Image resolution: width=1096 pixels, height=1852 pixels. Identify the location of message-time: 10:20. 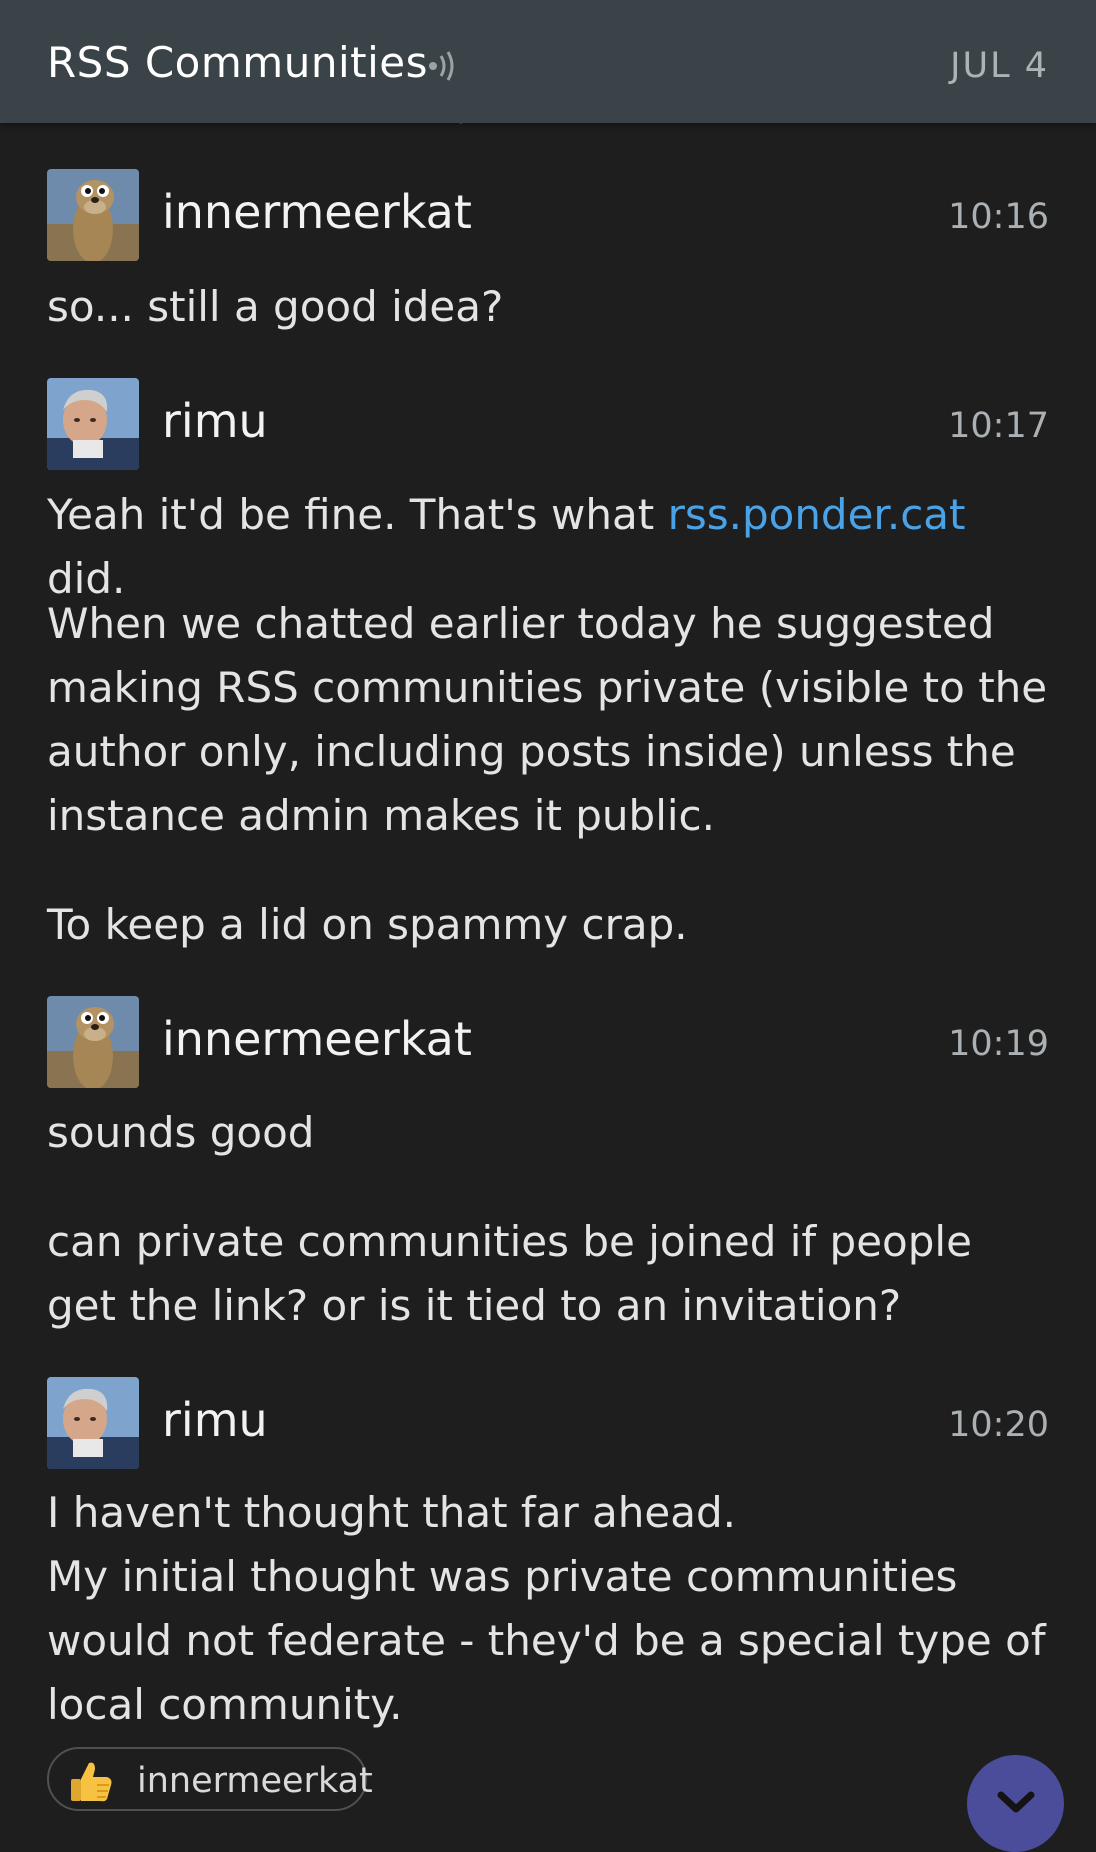
(998, 1425).